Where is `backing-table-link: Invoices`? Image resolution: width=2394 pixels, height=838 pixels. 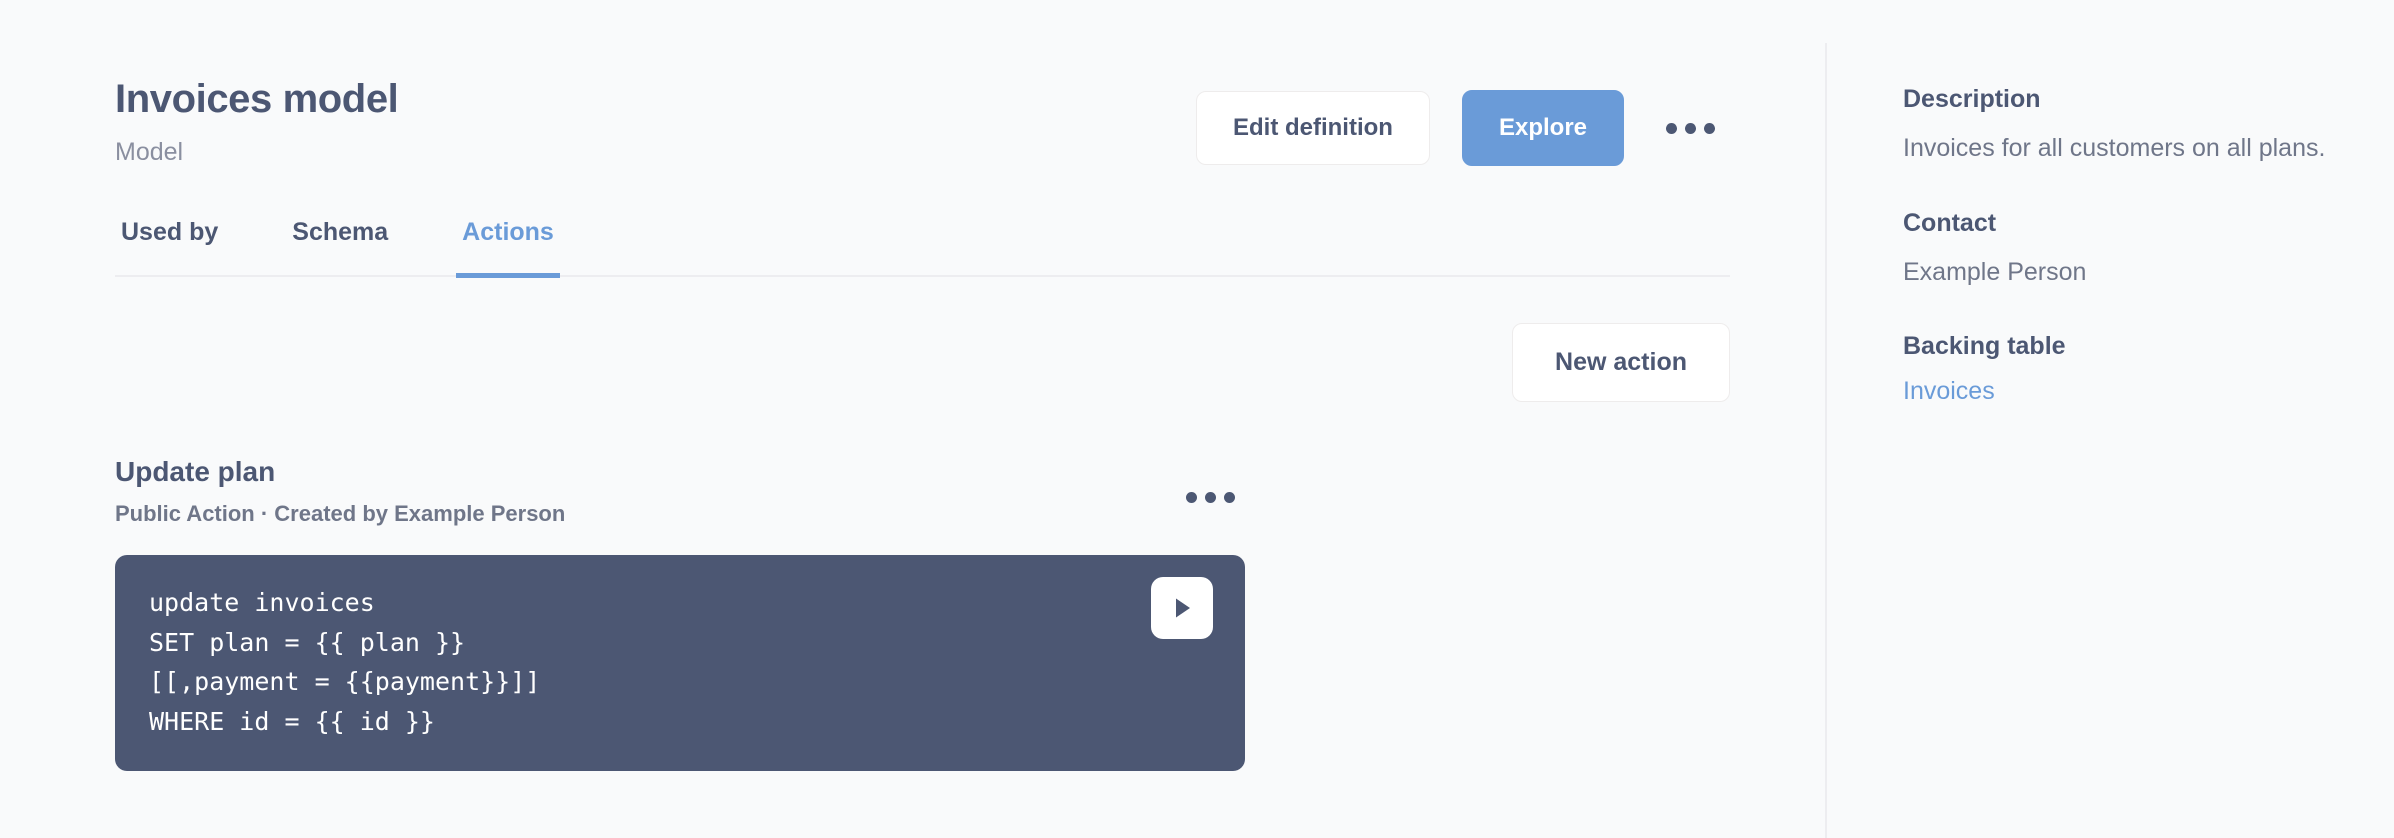 backing-table-link: Invoices is located at coordinates (1949, 391).